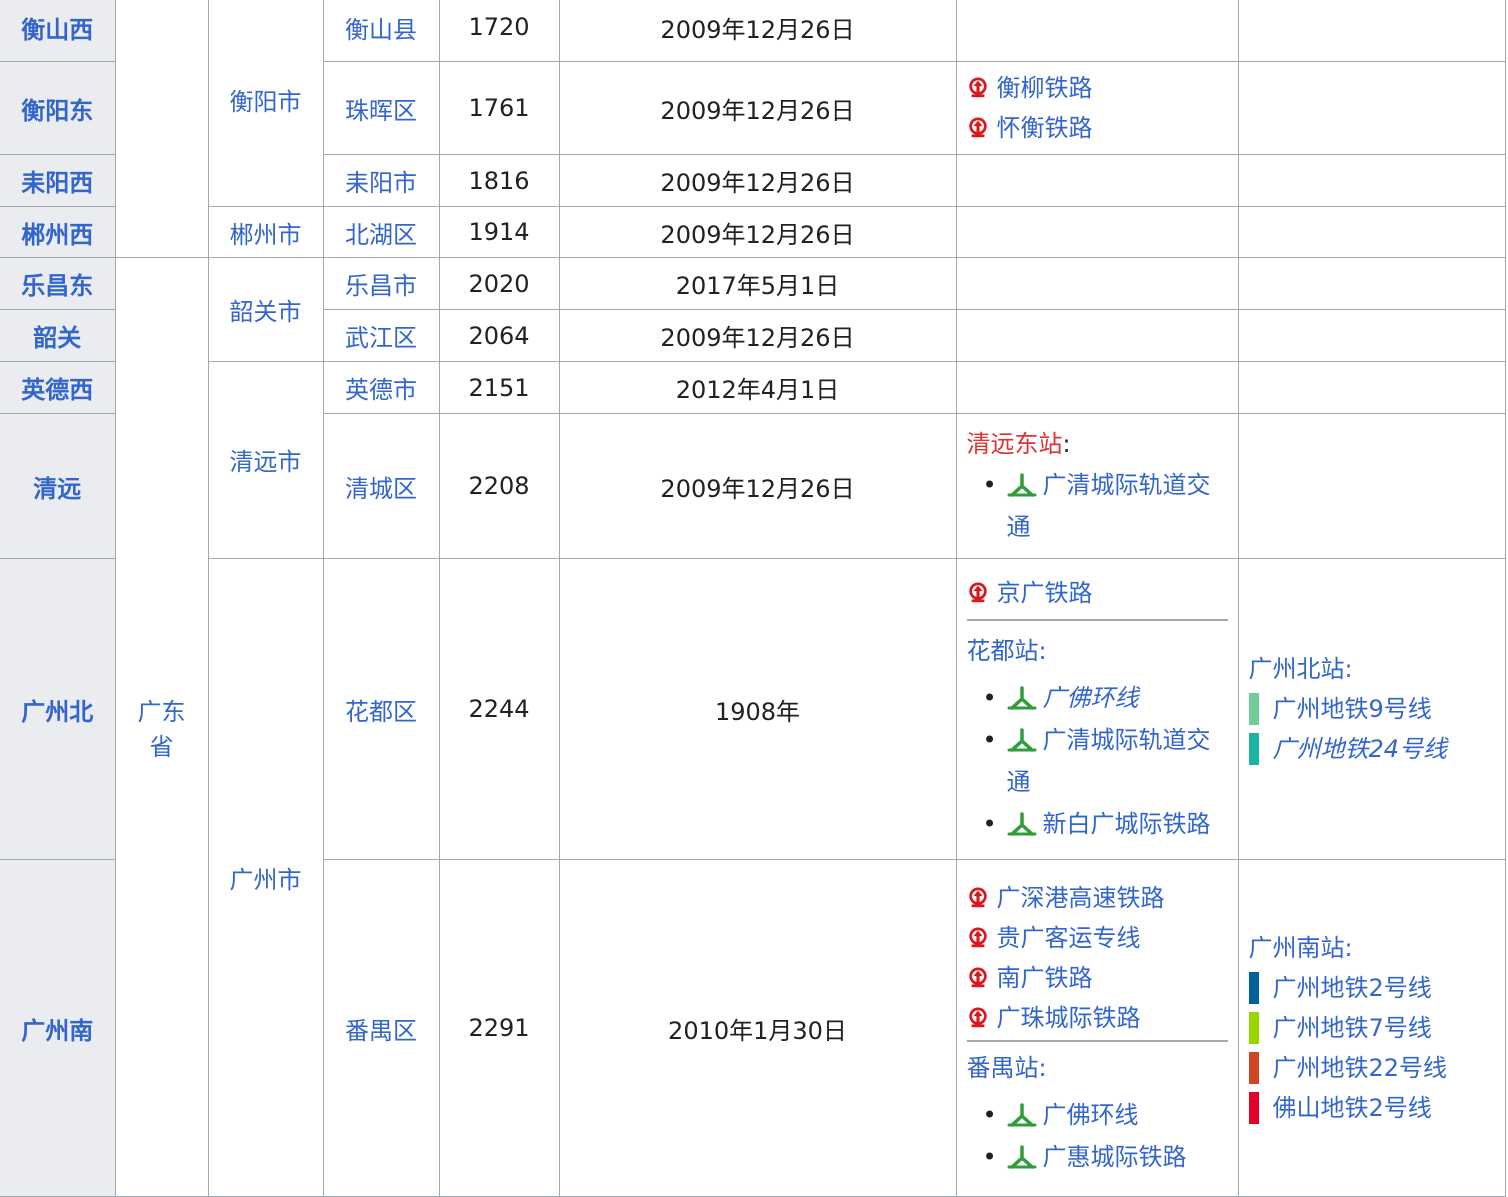 The height and width of the screenshot is (1197, 1508). I want to click on station-heading-link: 清远东站, so click(1015, 444).